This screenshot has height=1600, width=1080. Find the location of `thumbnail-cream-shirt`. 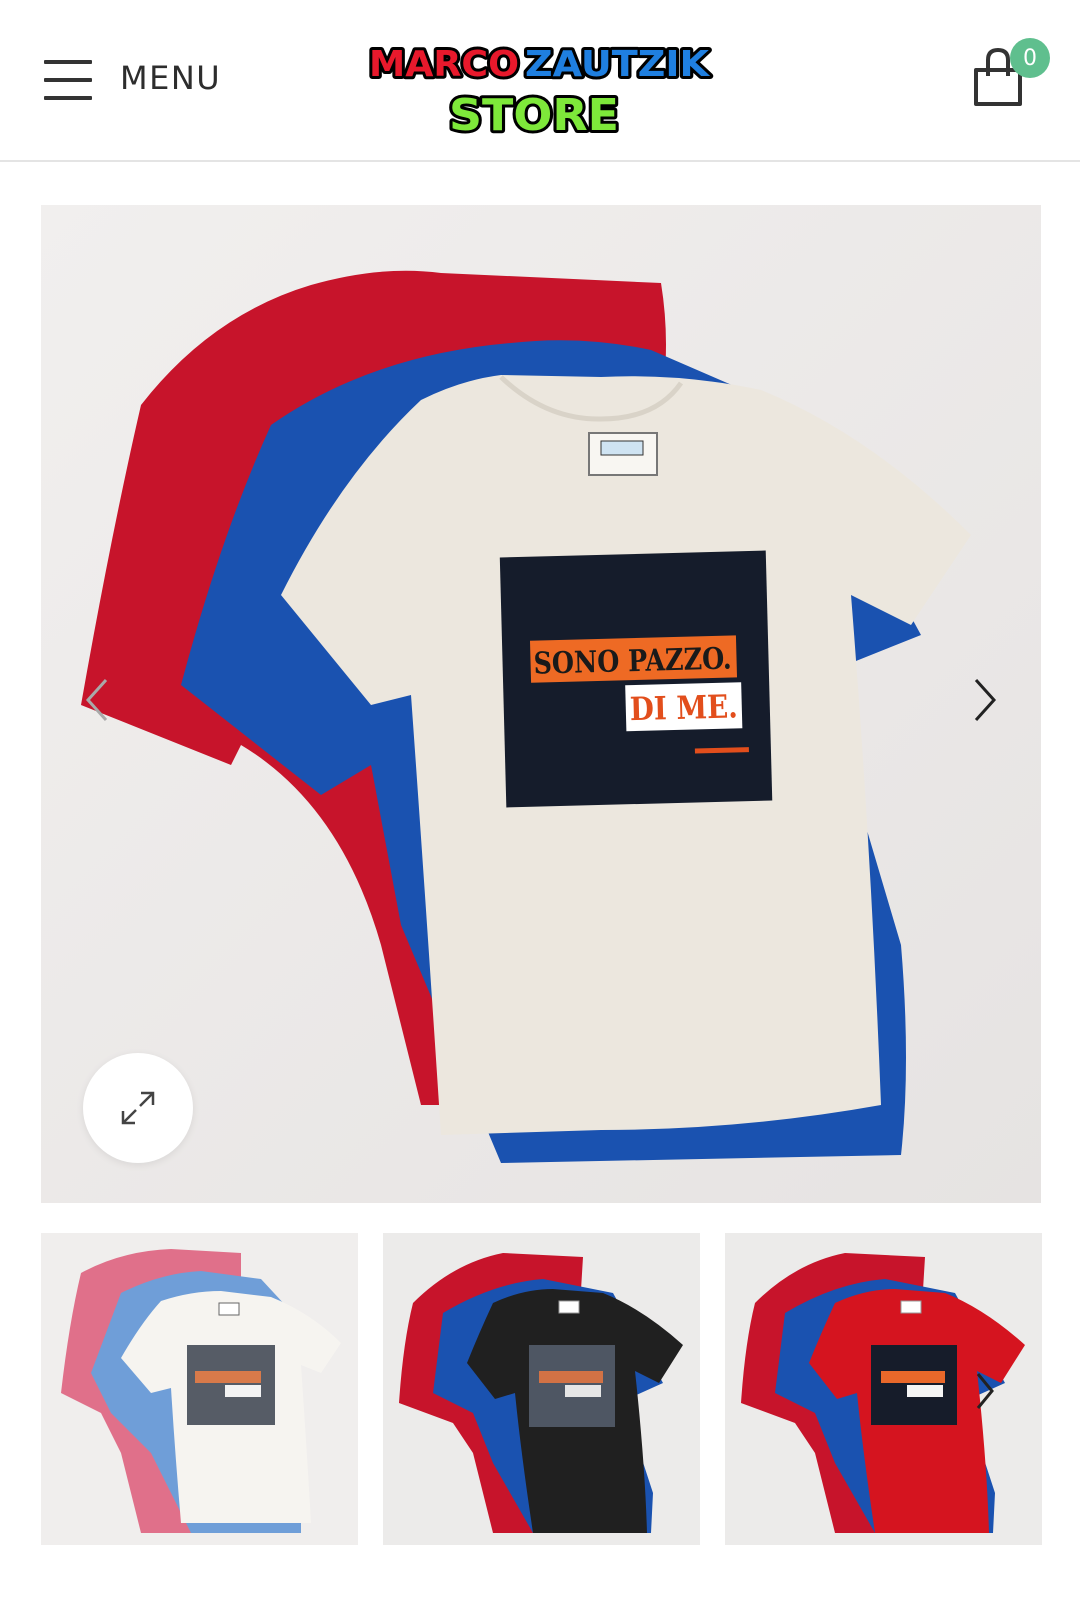

thumbnail-cream-shirt is located at coordinates (199, 1389).